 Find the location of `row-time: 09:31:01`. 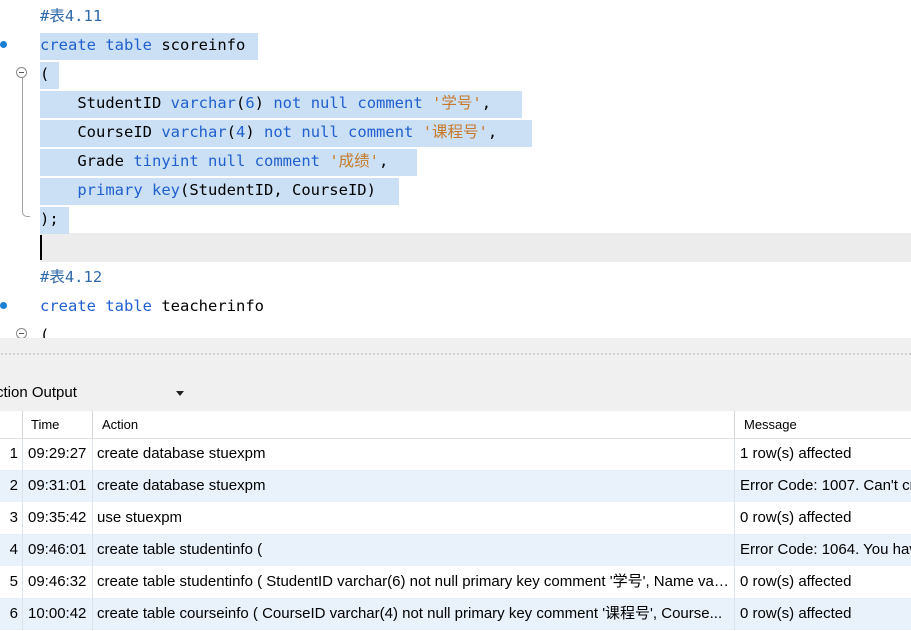

row-time: 09:31:01 is located at coordinates (57, 485).